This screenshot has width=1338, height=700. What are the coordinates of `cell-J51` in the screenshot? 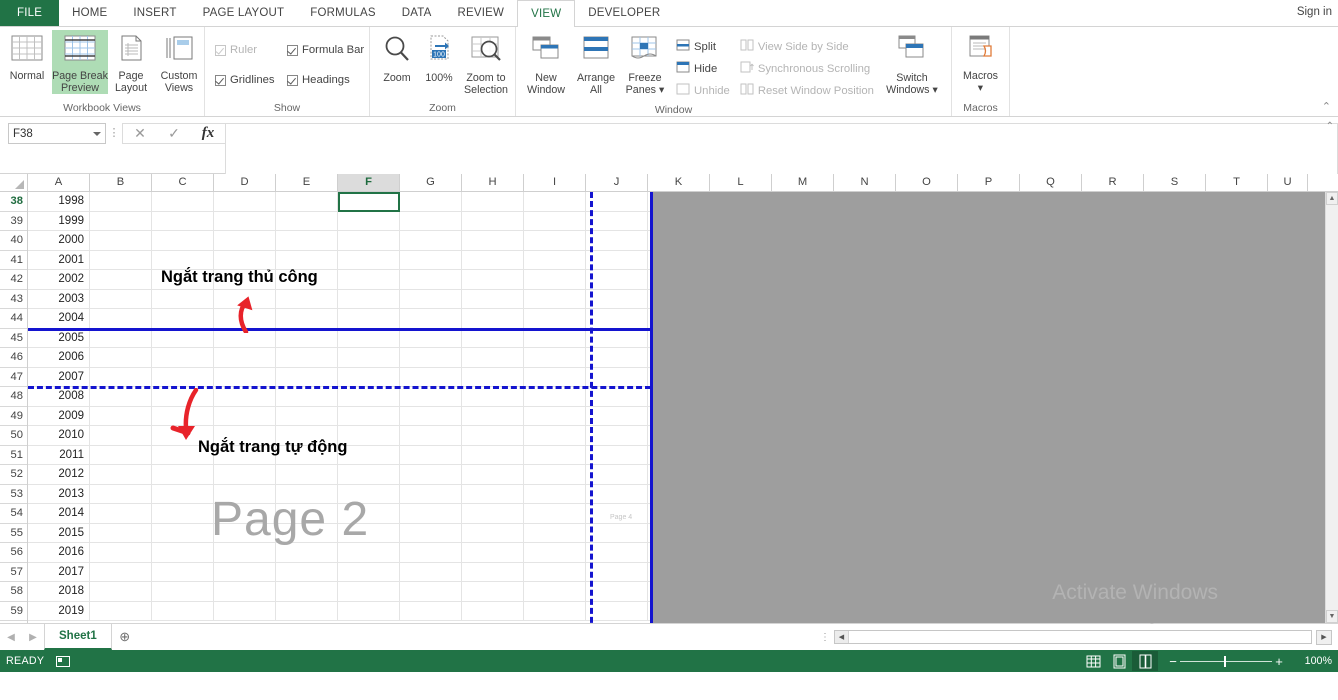 It's located at (617, 455).